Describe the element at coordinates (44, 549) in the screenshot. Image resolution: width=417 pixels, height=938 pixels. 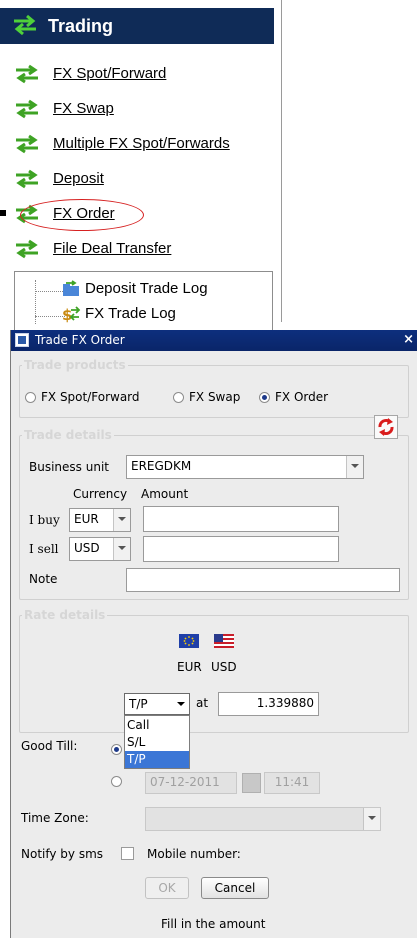
I see `sell-label: I sell` at that location.